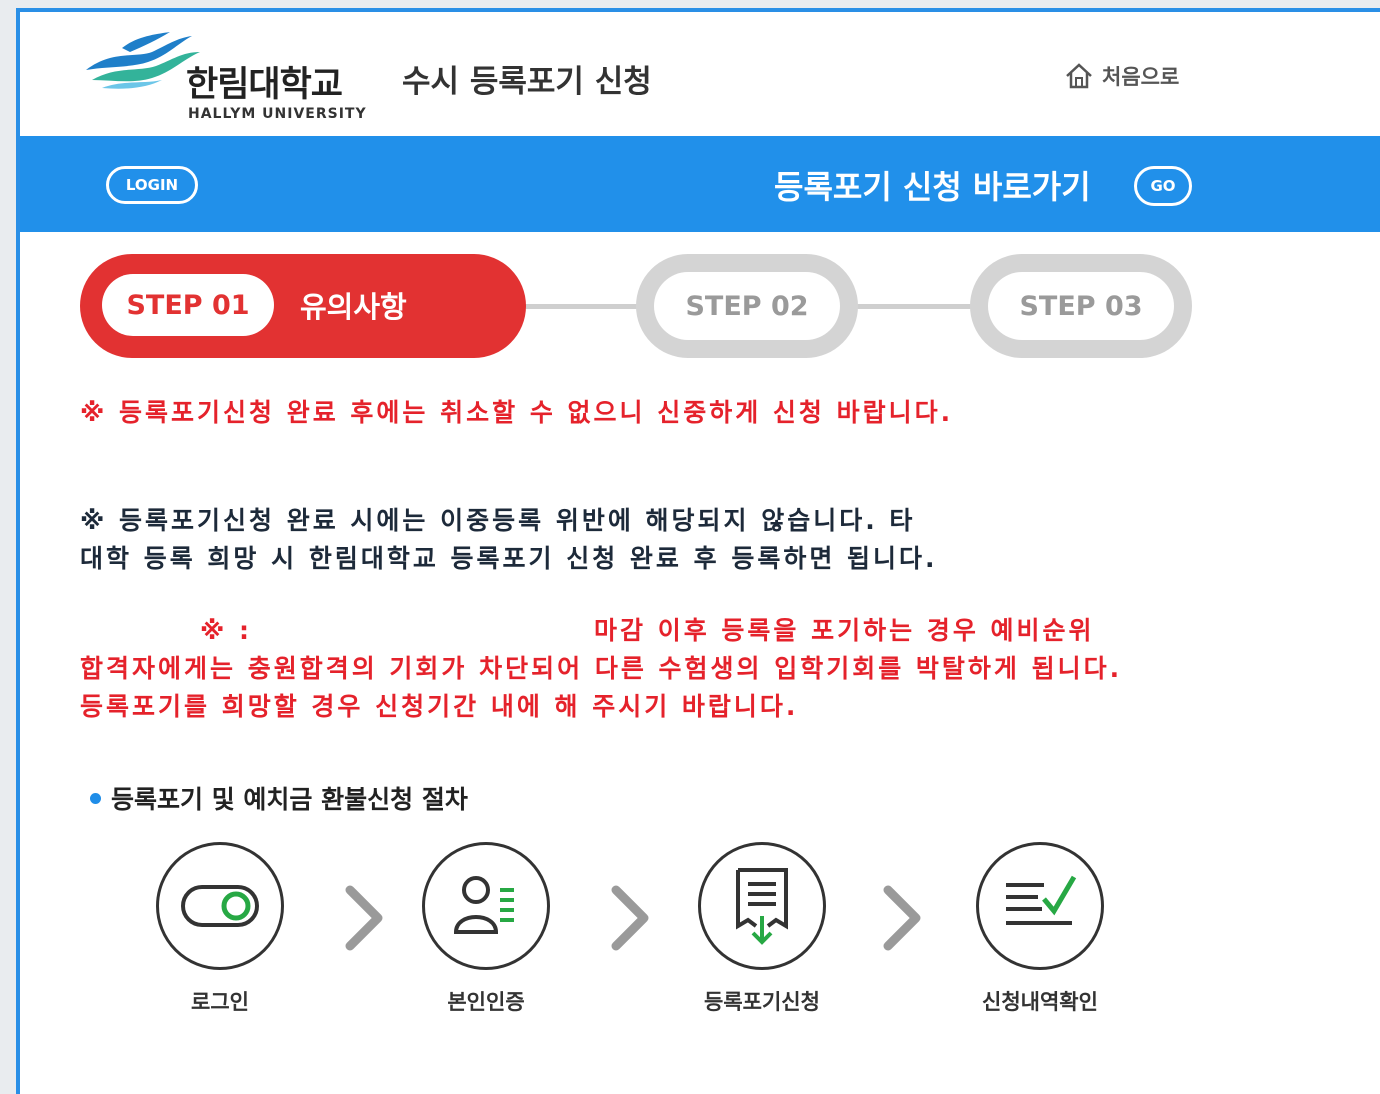 The image size is (1380, 1094). I want to click on page-title: 수시 등록포기 신청, so click(527, 82).